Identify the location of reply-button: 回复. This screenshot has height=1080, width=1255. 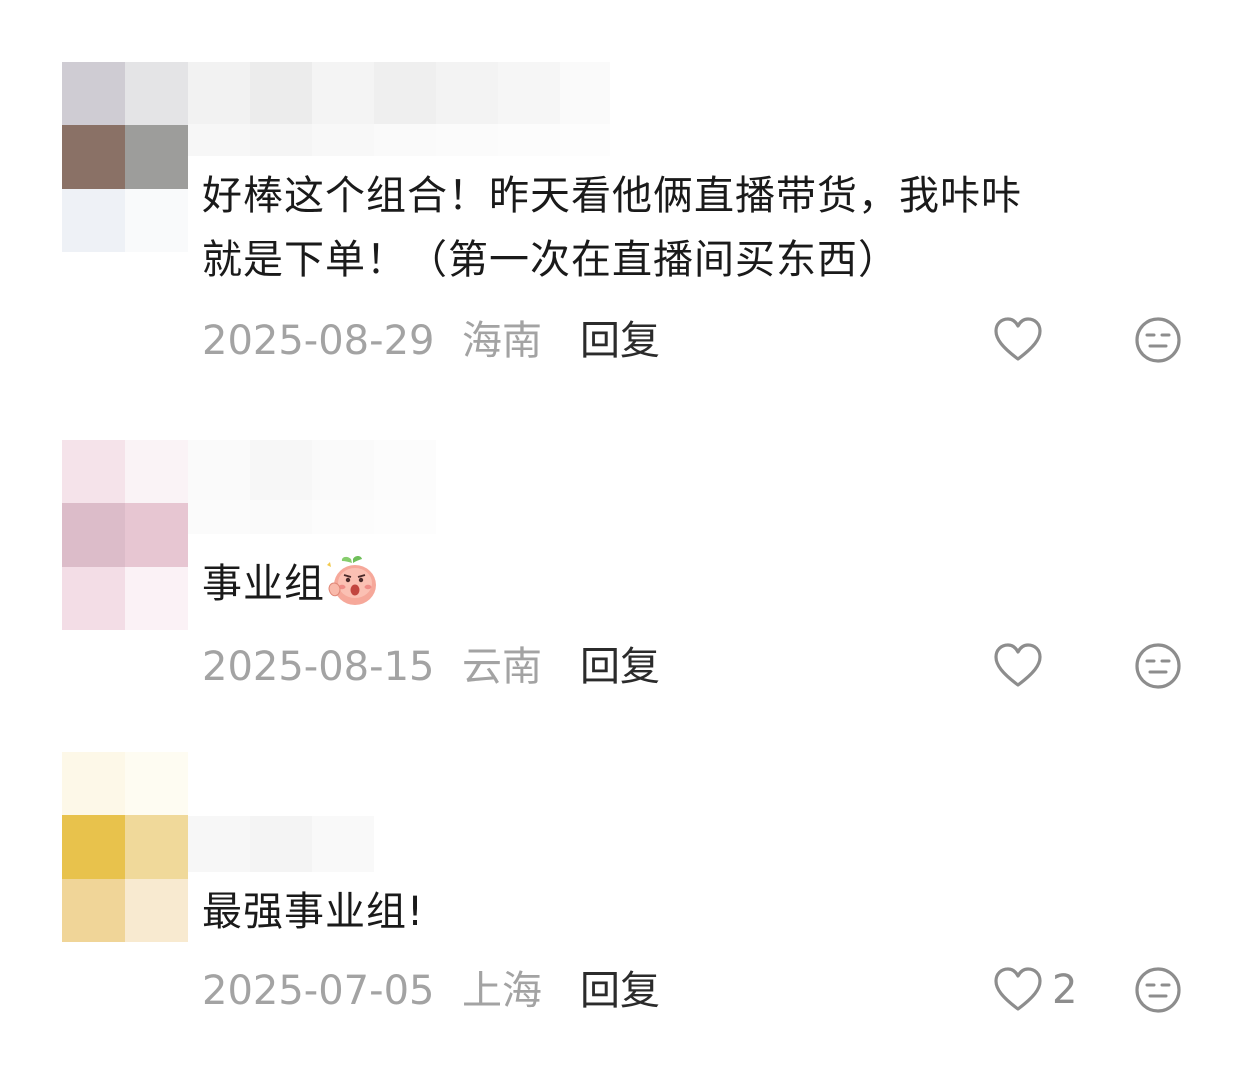
(620, 991).